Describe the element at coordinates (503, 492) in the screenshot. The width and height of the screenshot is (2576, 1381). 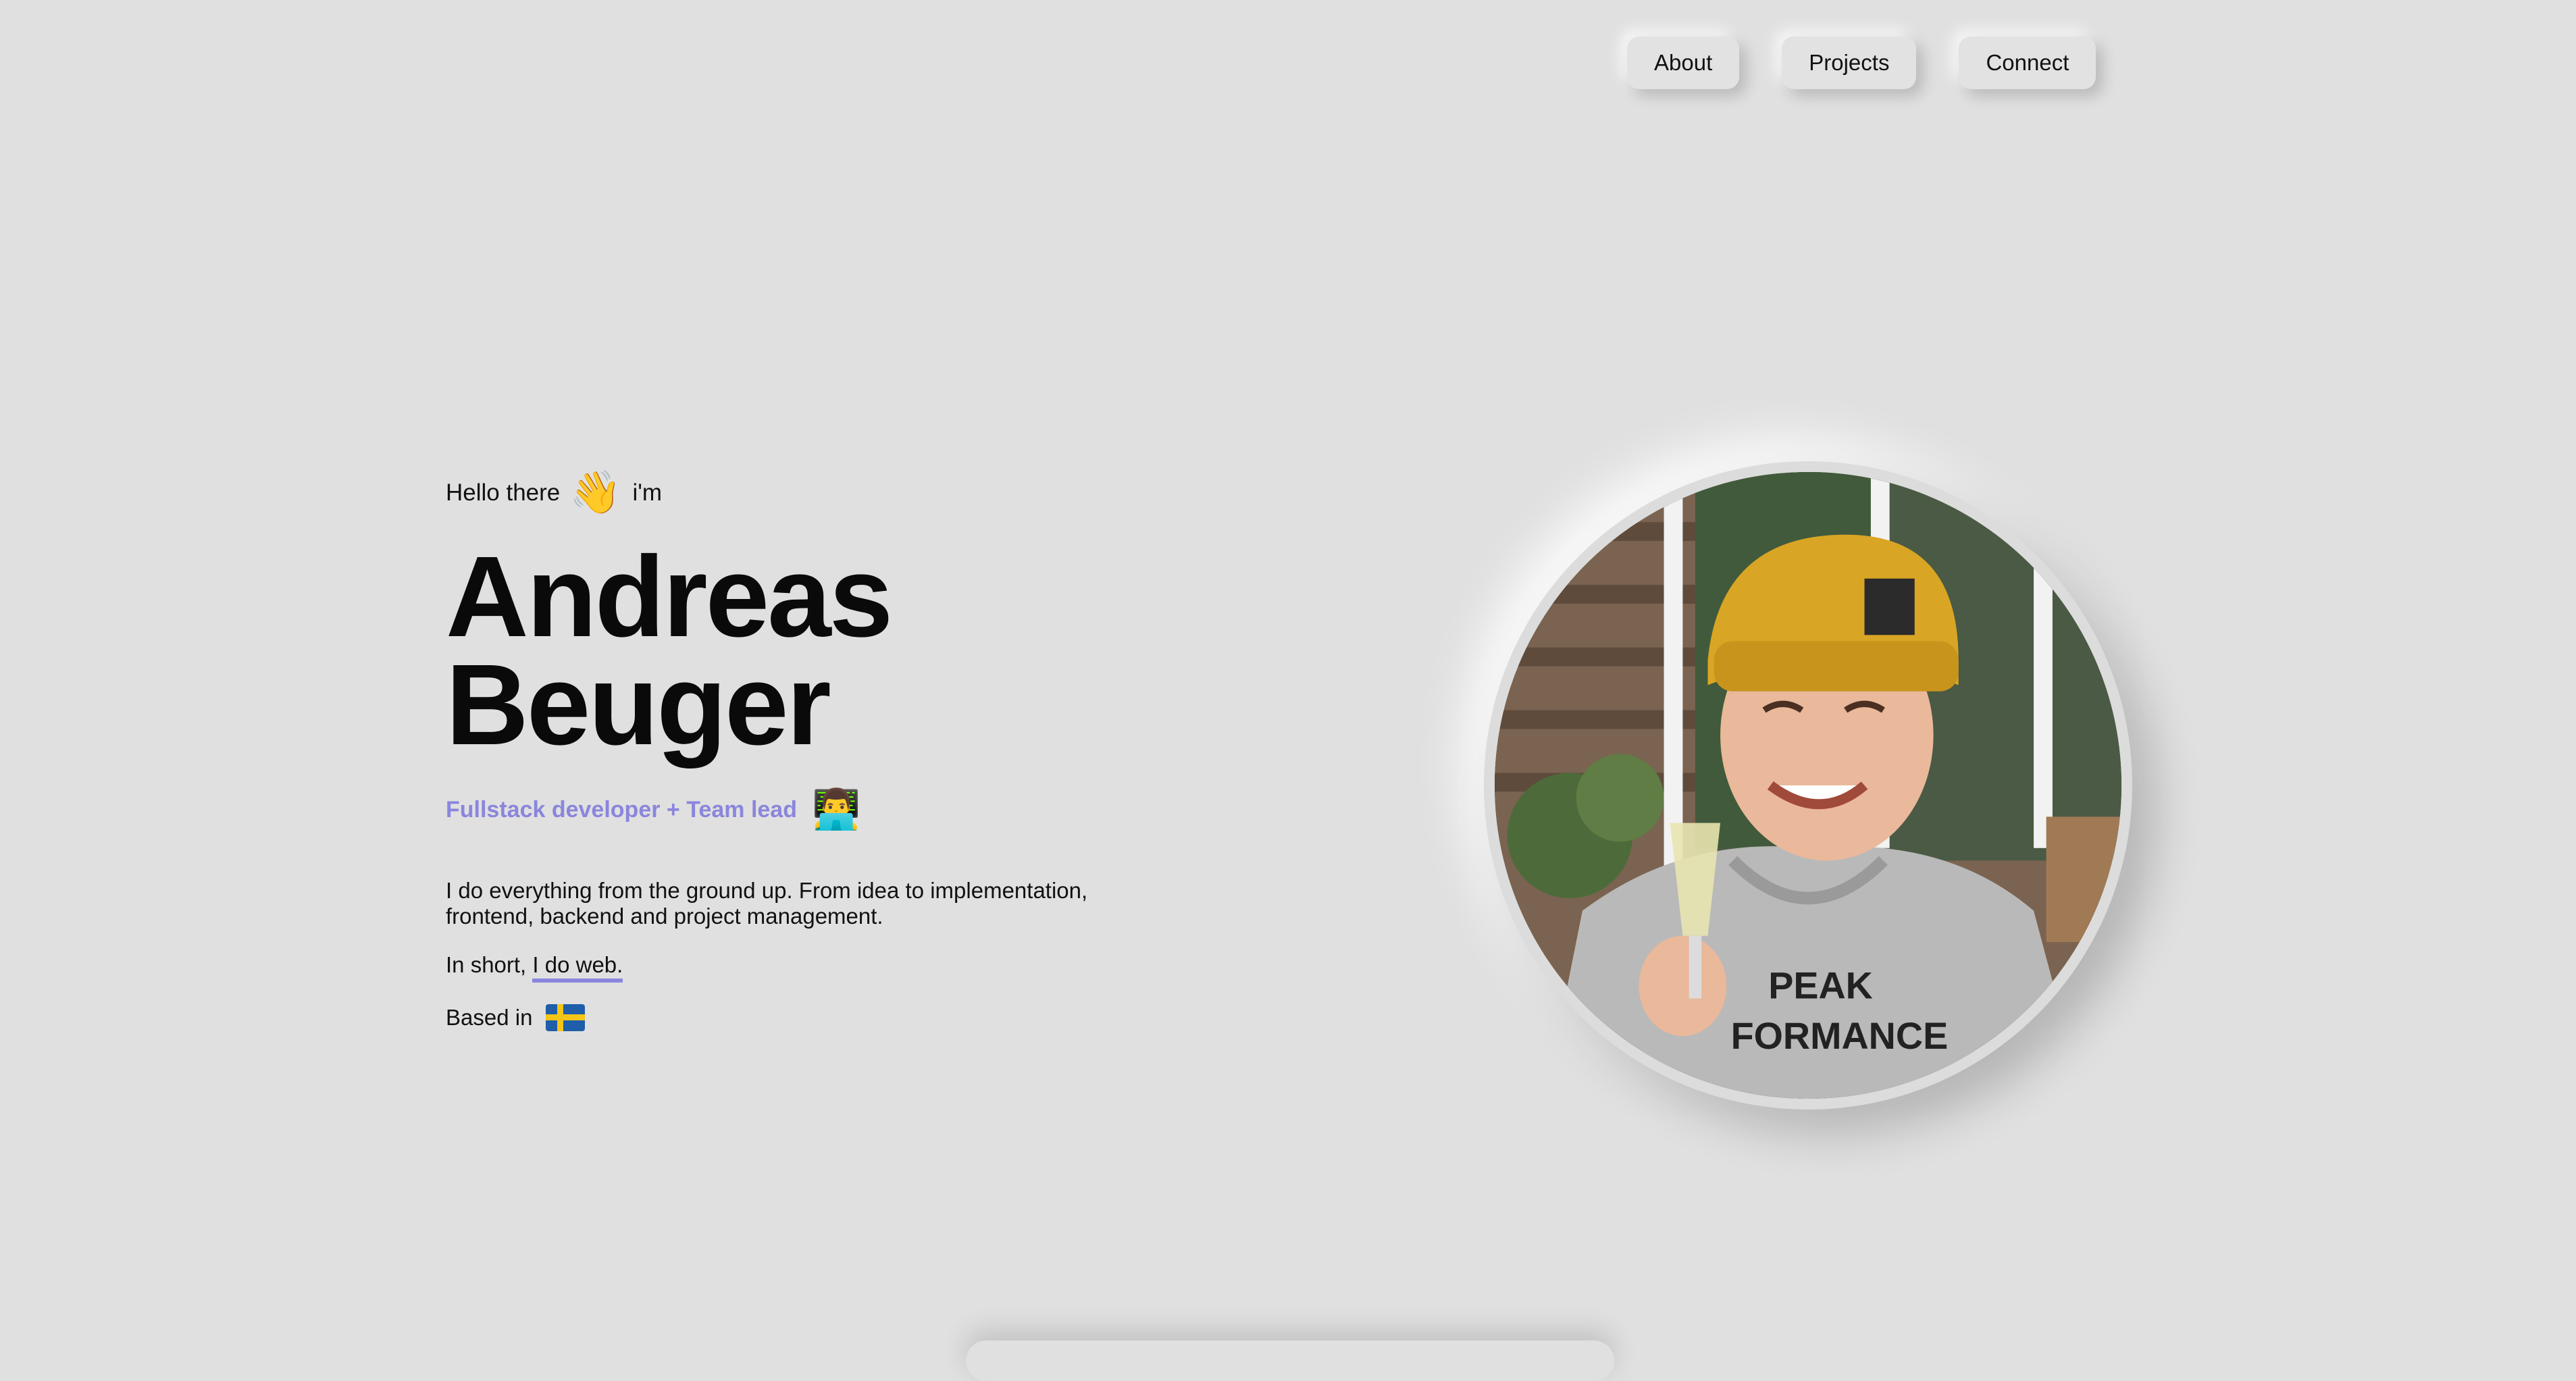
I see `greeting-text: Hello there` at that location.